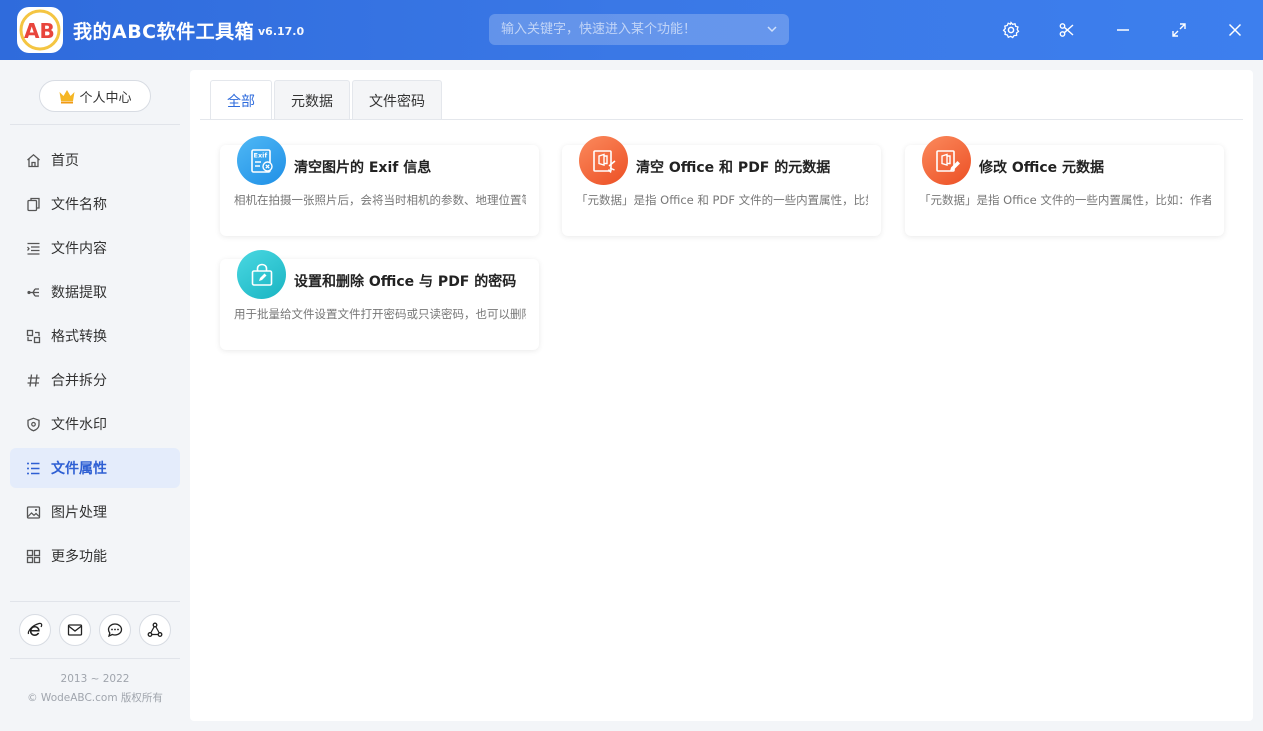 The image size is (1263, 731). I want to click on crown-icon, so click(67, 97).